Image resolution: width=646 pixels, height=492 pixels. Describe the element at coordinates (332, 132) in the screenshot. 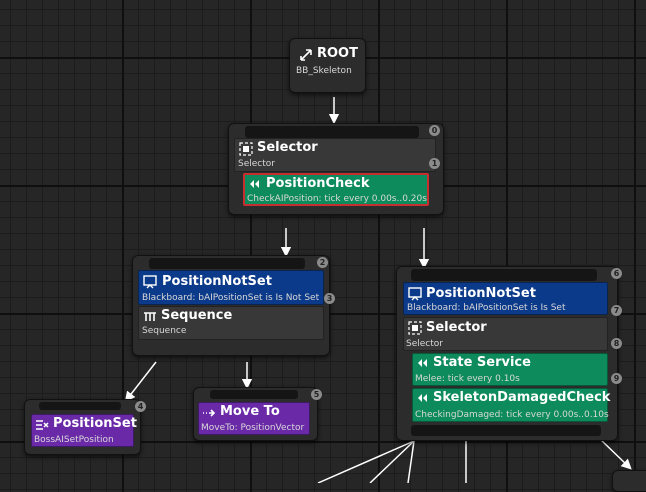

I see `selector-top-input-pin` at that location.